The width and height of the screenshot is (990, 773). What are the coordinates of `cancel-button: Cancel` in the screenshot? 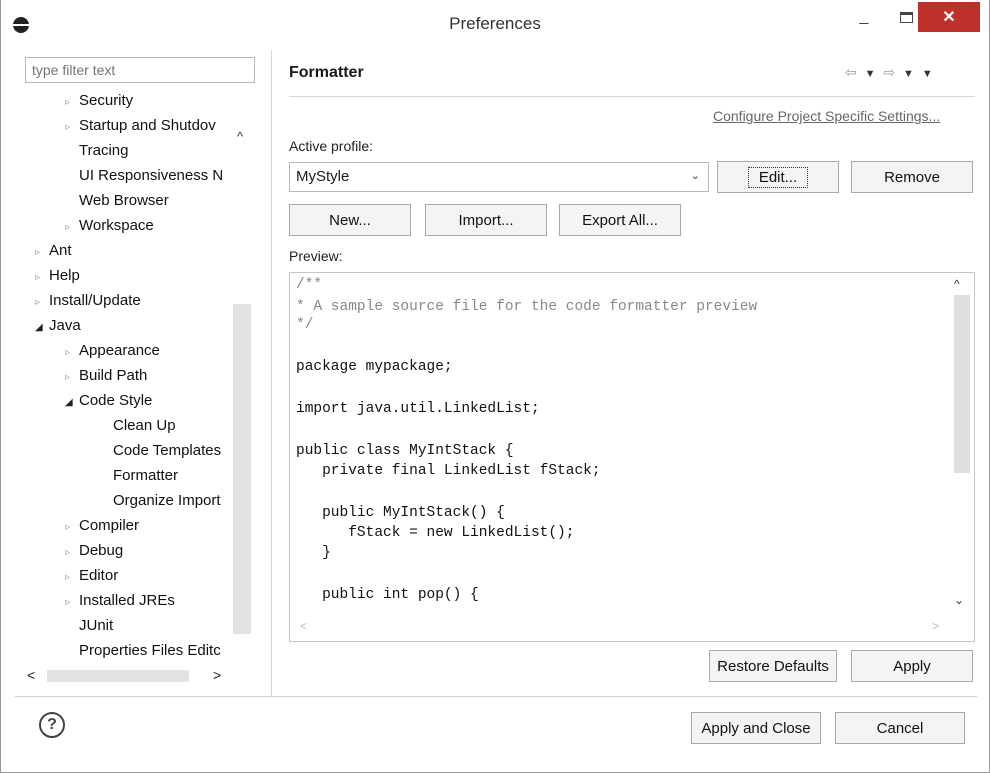 It's located at (900, 728).